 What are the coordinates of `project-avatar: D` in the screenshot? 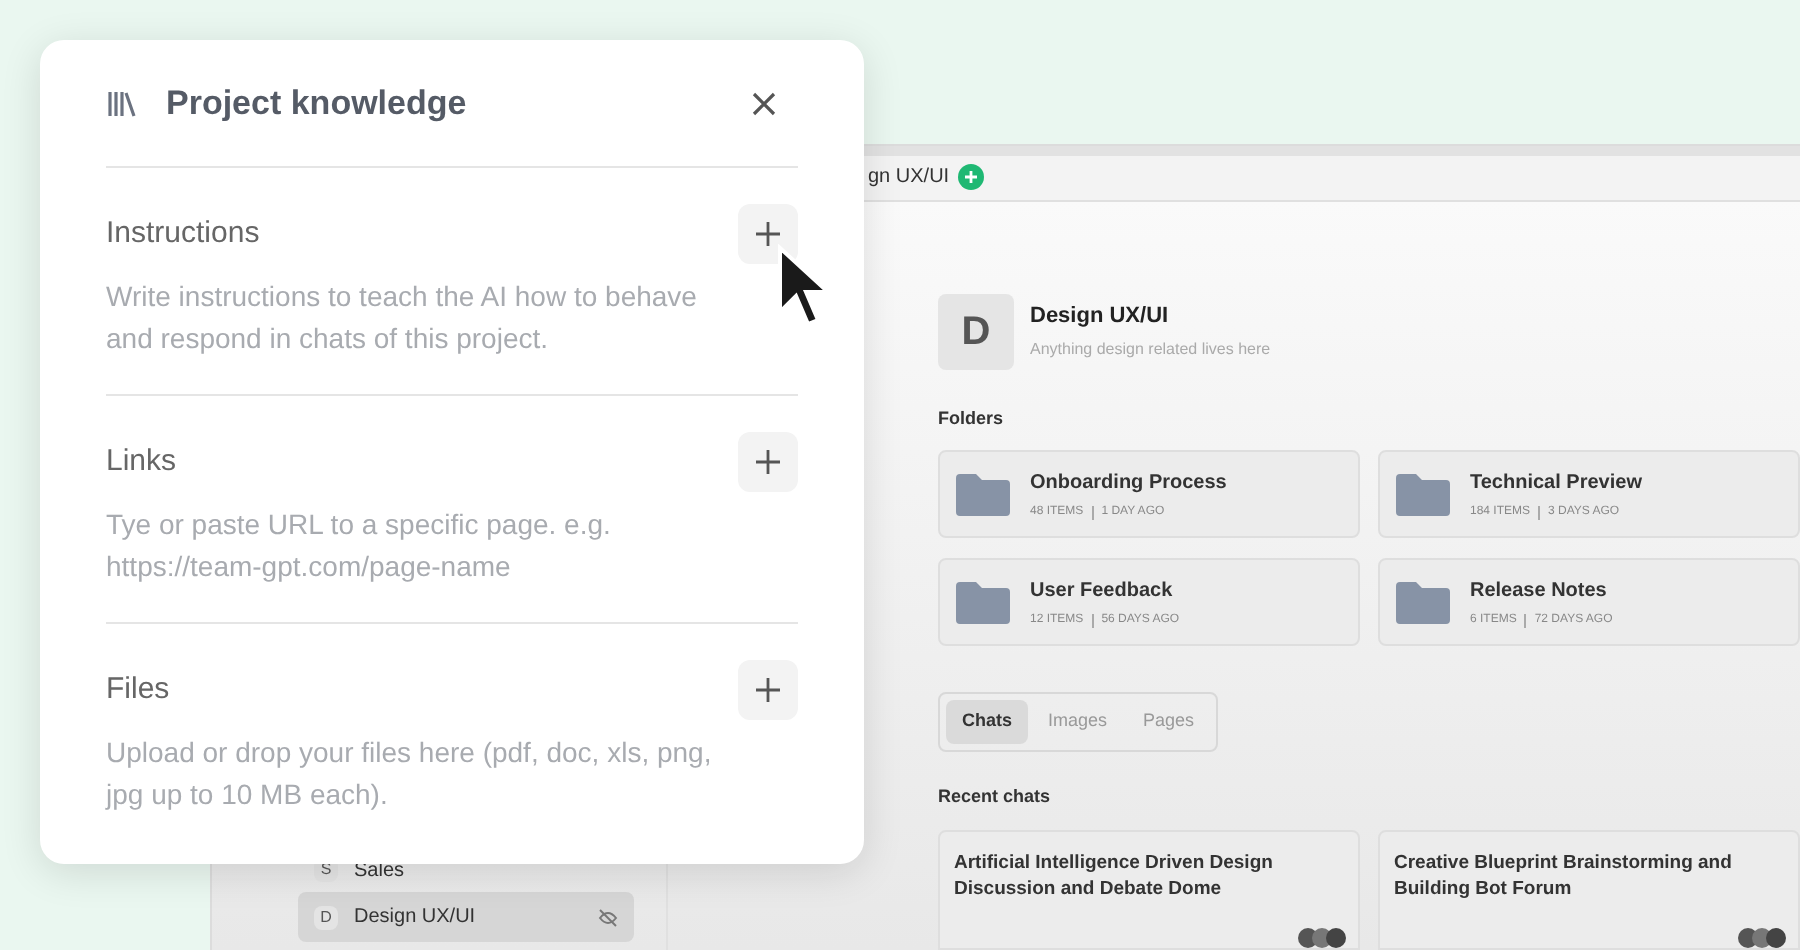 It's located at (976, 331).